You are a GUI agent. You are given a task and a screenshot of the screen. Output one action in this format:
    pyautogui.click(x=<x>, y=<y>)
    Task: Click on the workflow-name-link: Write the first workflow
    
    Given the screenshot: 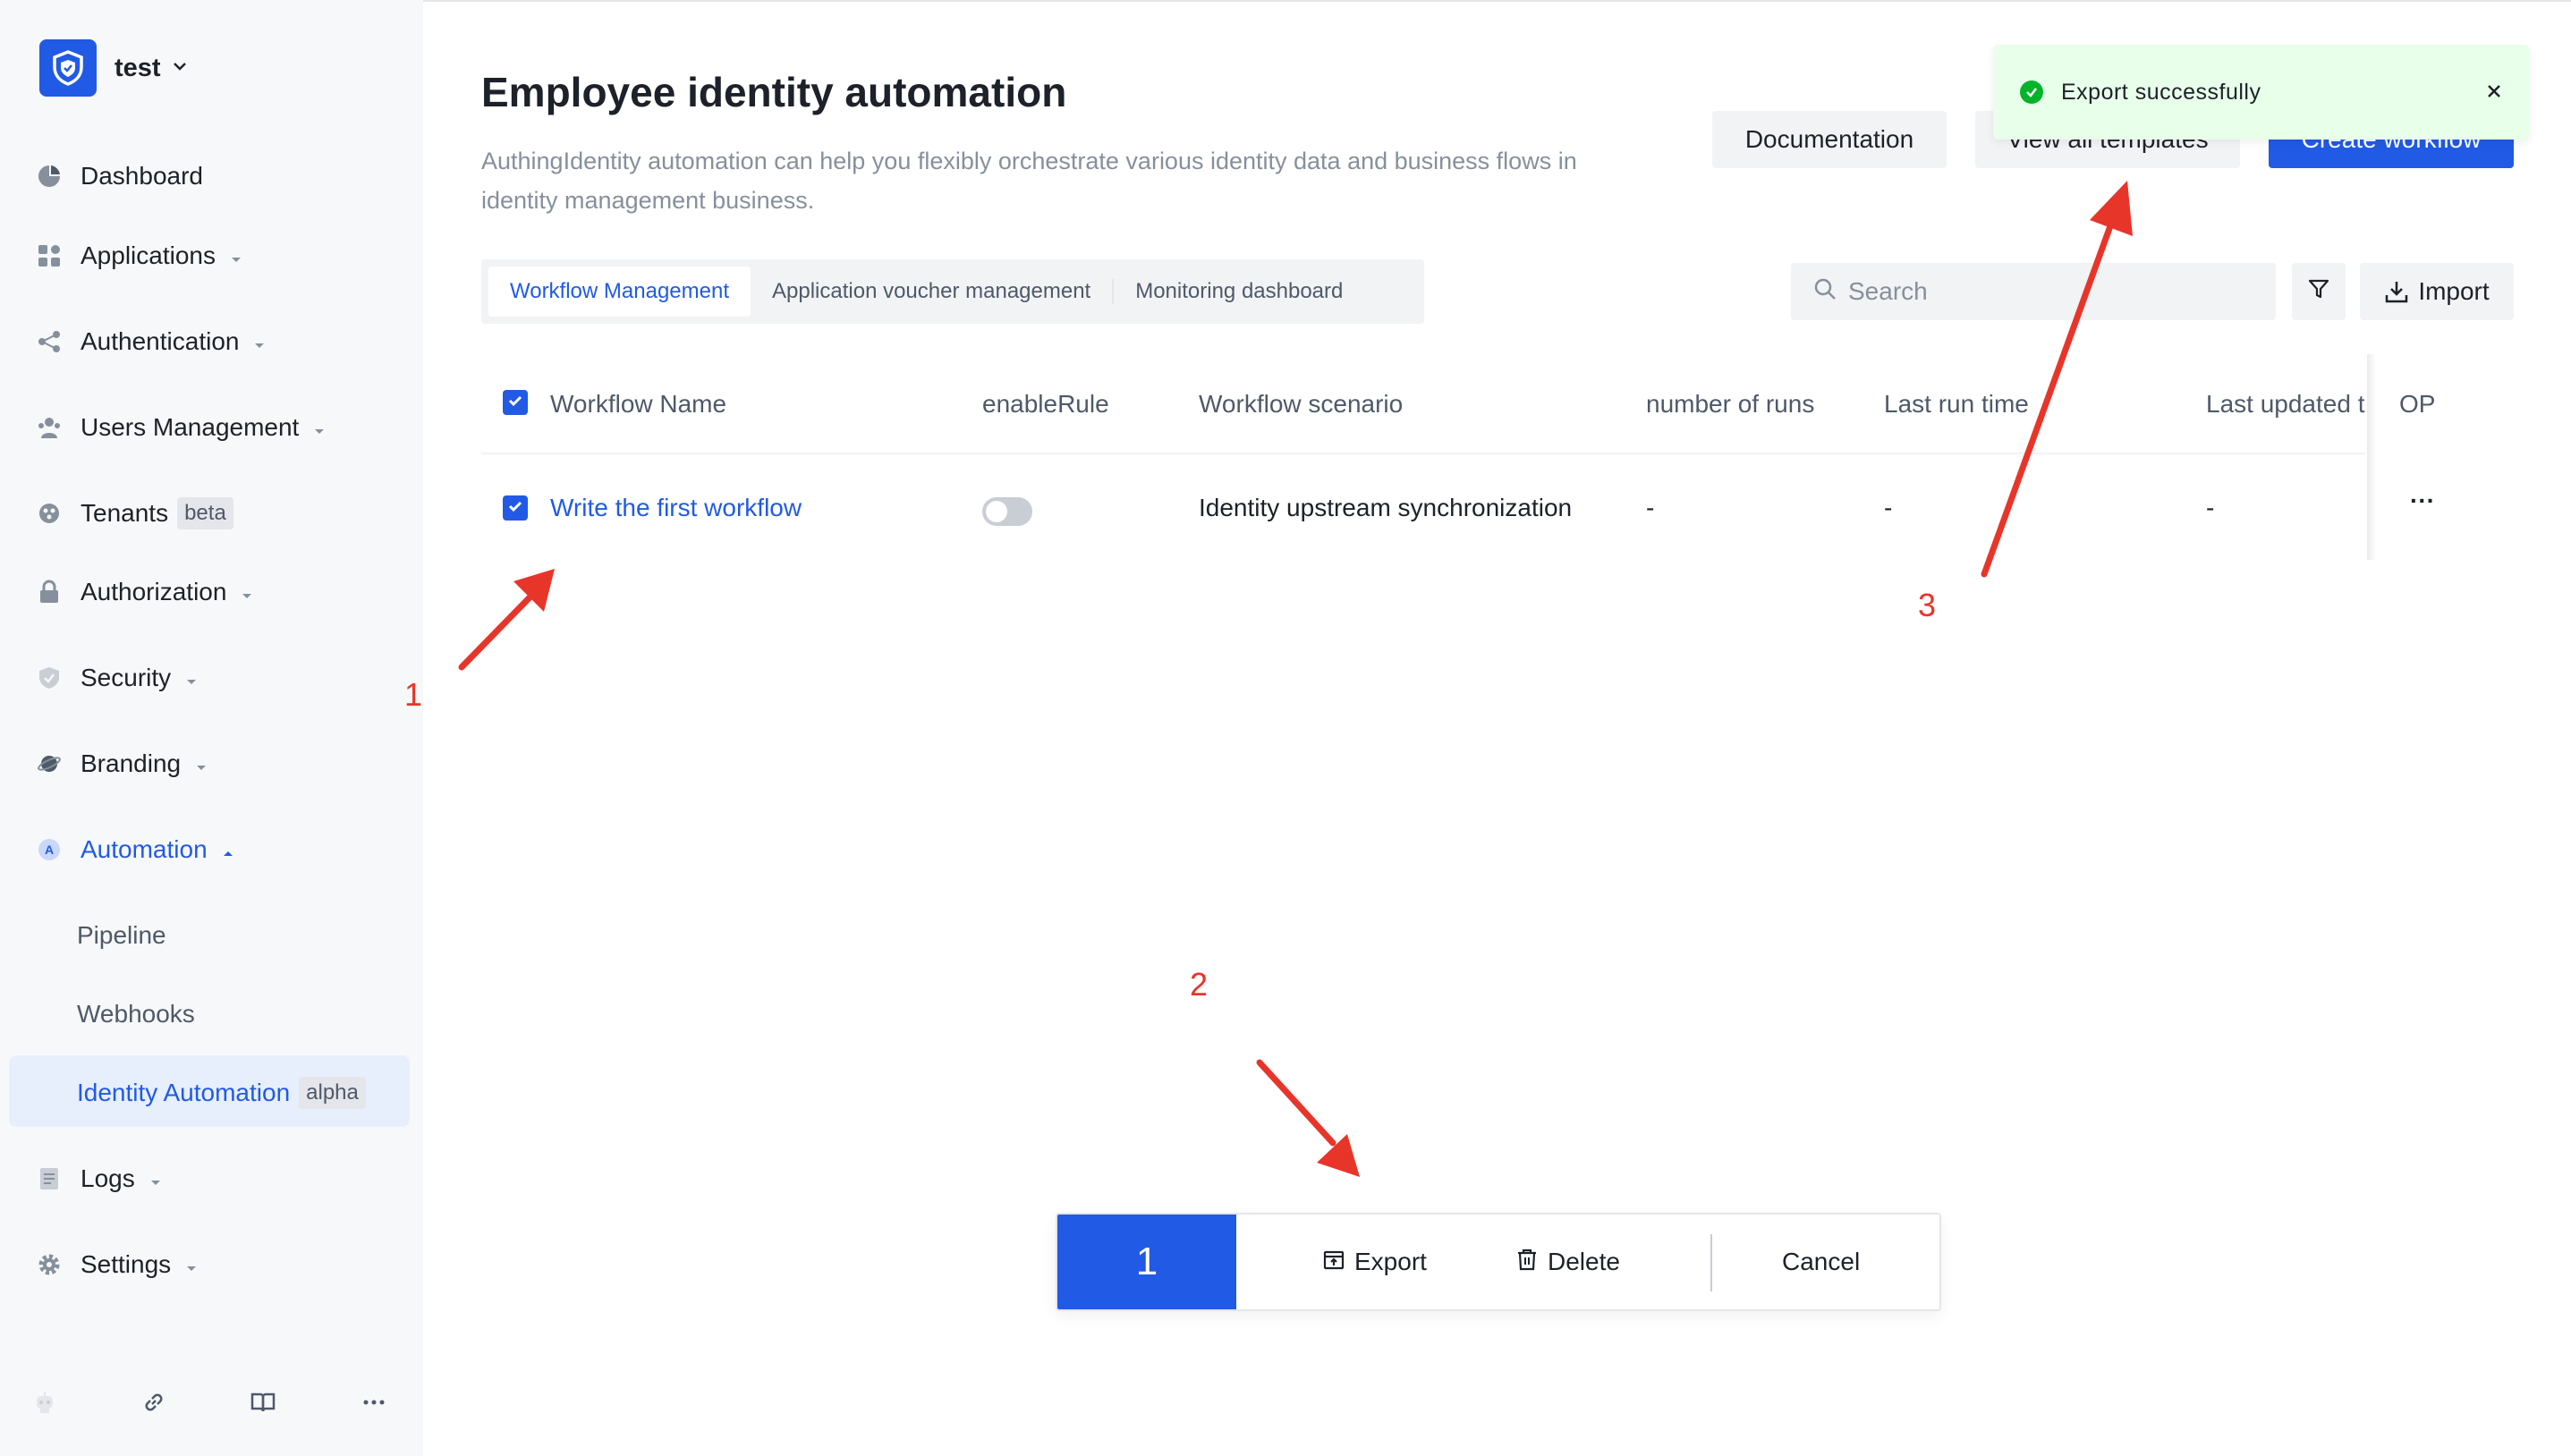 What is the action you would take?
    pyautogui.click(x=676, y=508)
    